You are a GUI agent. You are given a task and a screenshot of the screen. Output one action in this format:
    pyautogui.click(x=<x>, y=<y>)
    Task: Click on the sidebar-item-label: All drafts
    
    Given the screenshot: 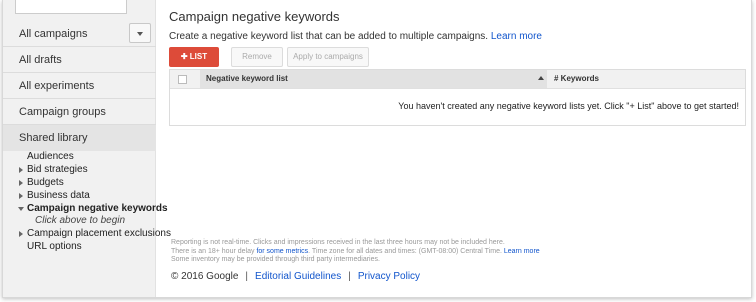 What is the action you would take?
    pyautogui.click(x=40, y=60)
    